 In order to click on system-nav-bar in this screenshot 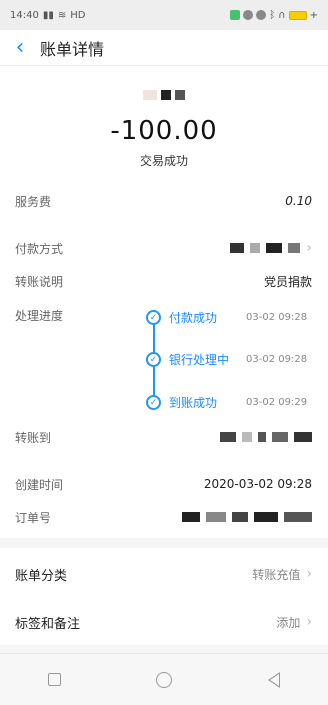, I will do `click(164, 679)`.